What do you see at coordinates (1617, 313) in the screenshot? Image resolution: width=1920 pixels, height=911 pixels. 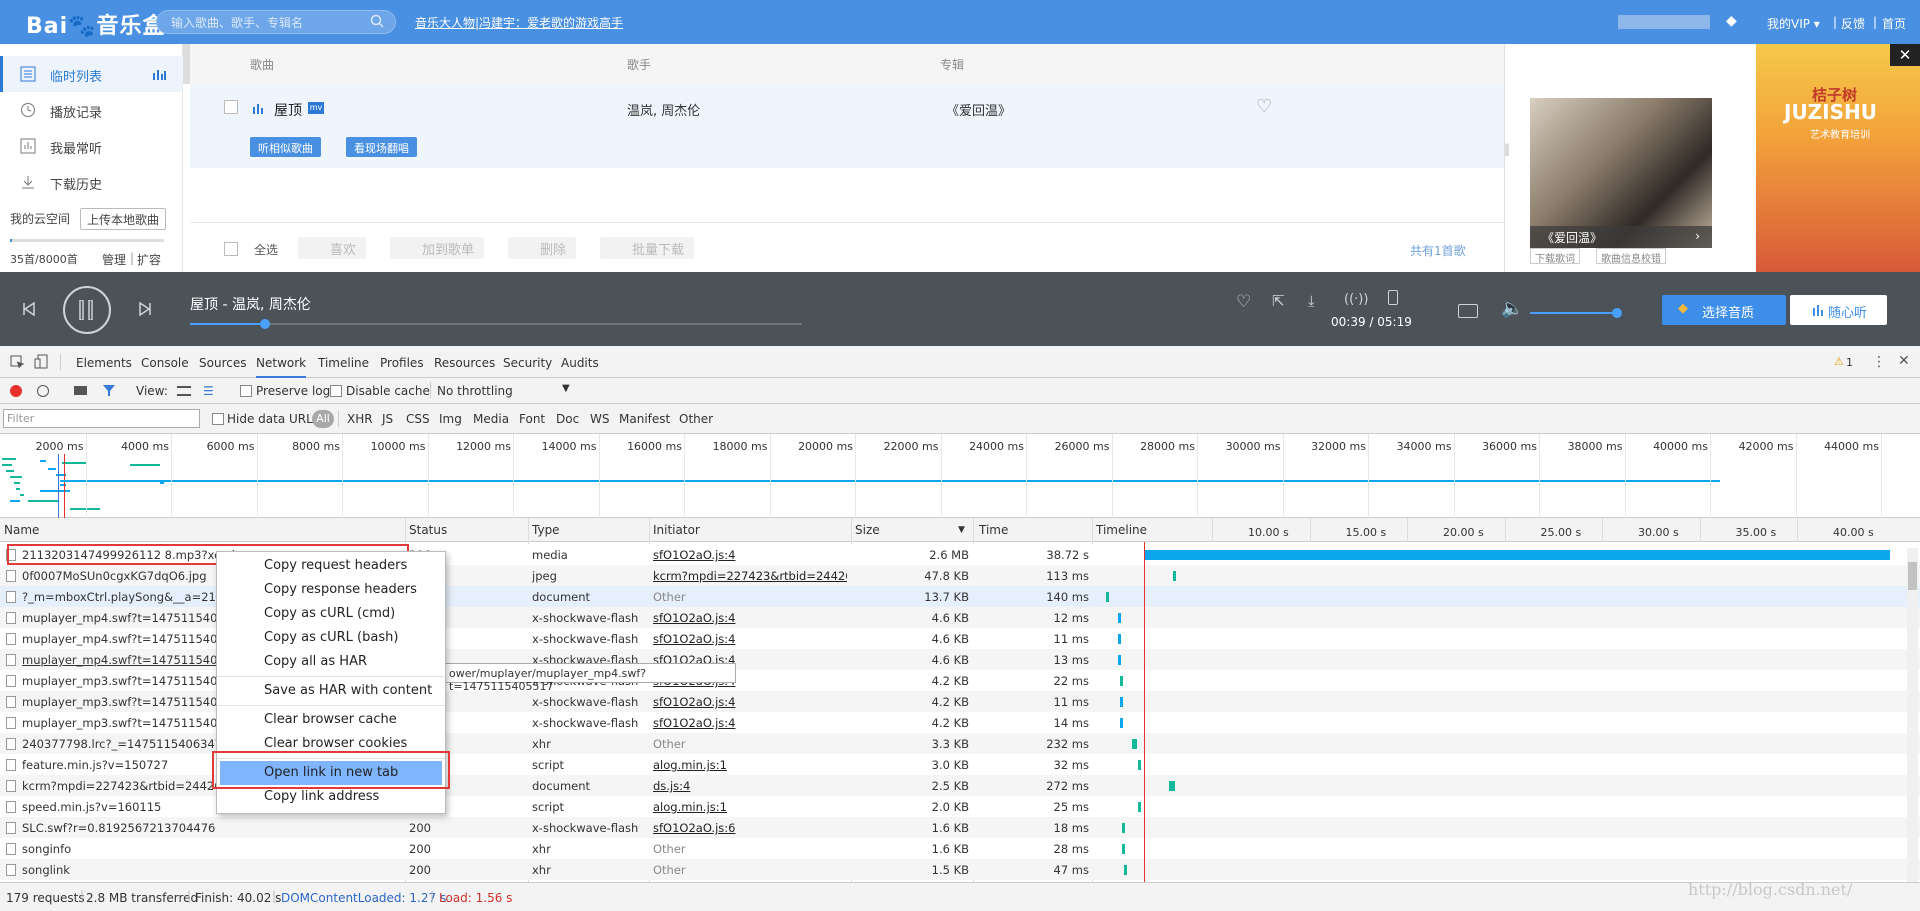 I see `volume-knob` at bounding box center [1617, 313].